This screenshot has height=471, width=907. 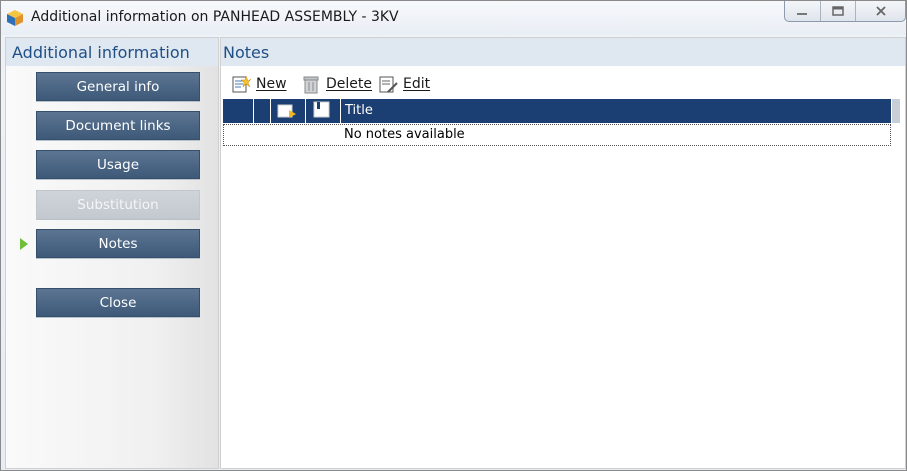 What do you see at coordinates (803, 11) in the screenshot?
I see `minimize-button` at bounding box center [803, 11].